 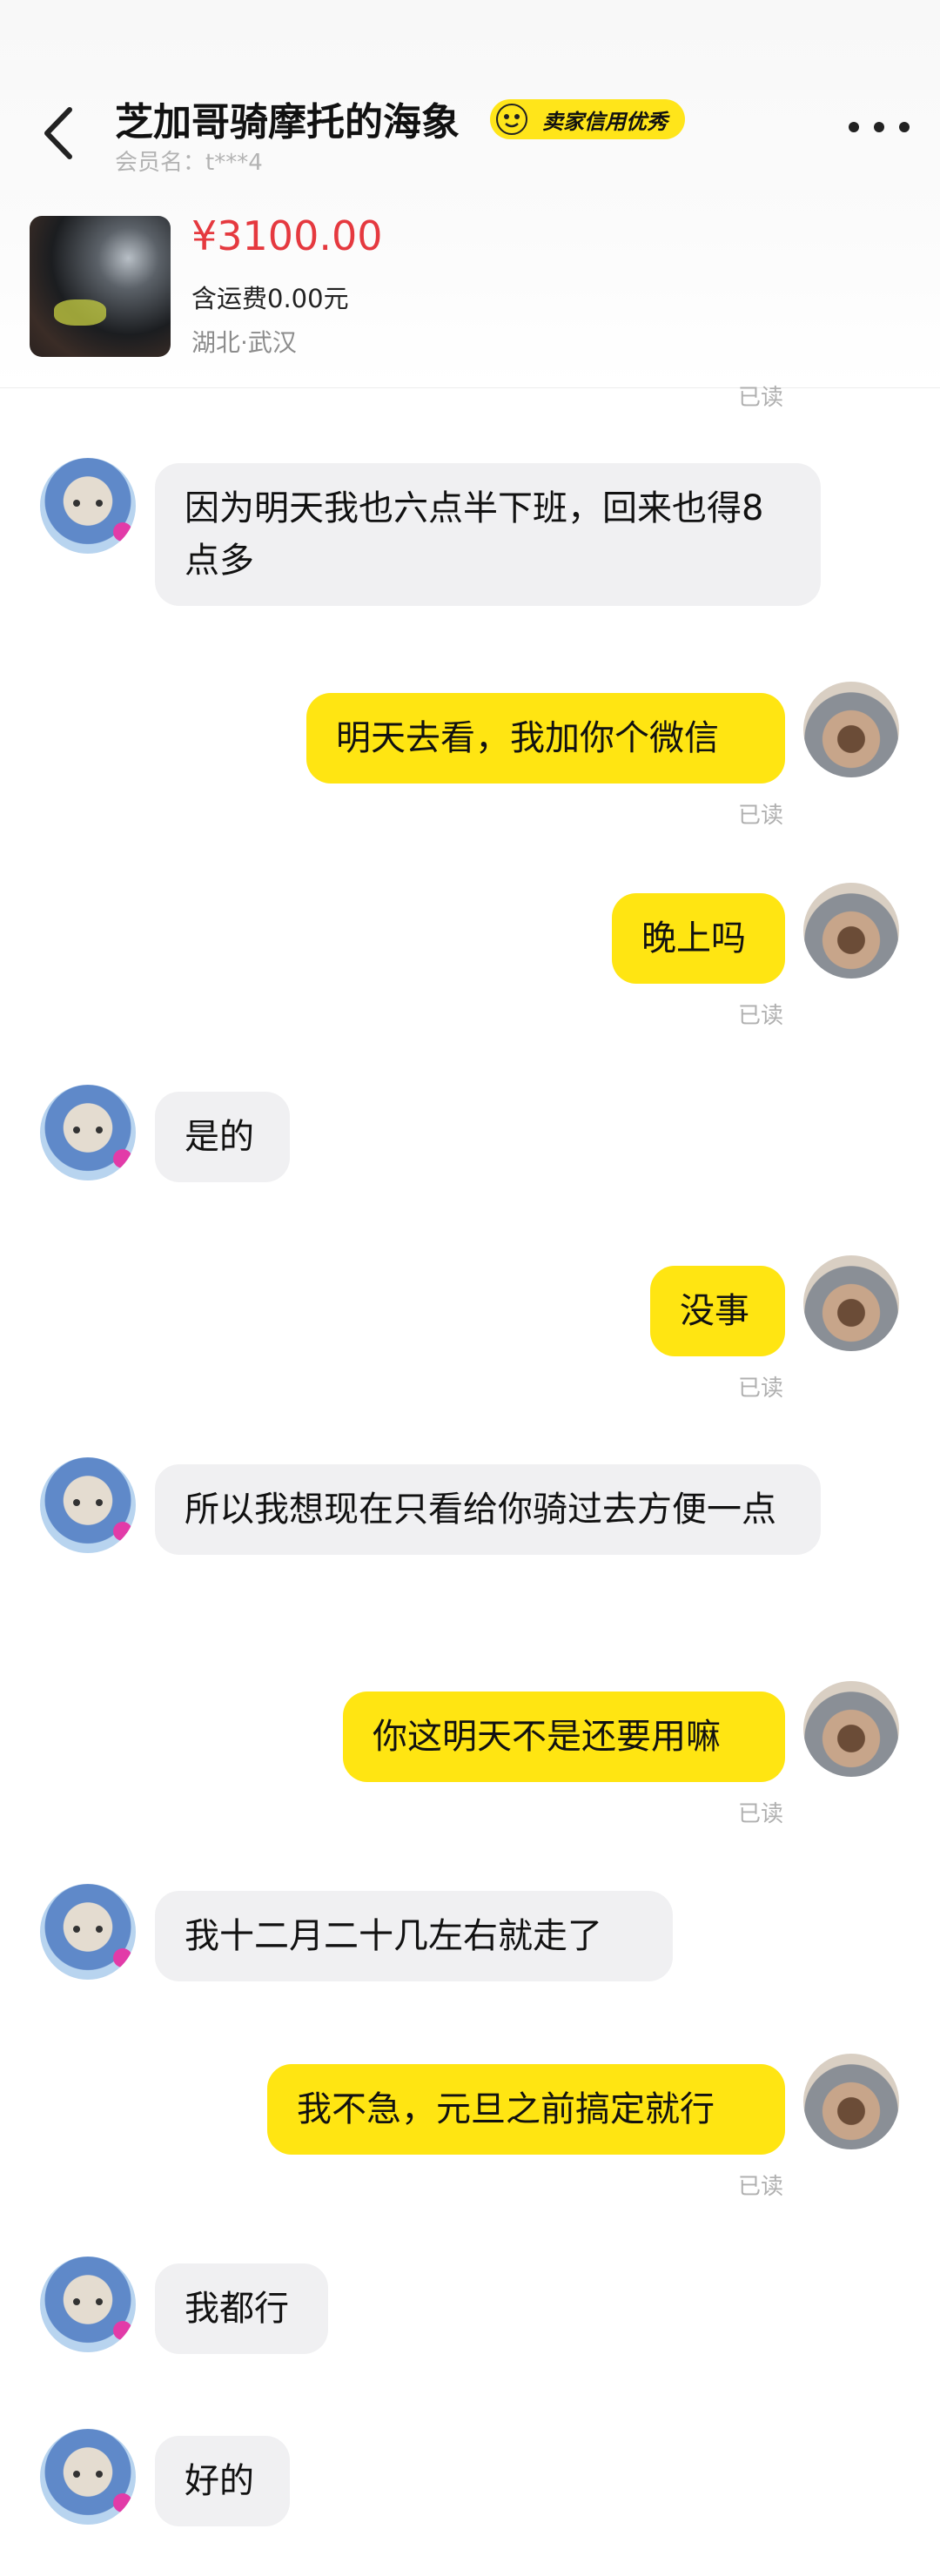 What do you see at coordinates (244, 342) in the screenshot?
I see `product-location: 湖北·武汉` at bounding box center [244, 342].